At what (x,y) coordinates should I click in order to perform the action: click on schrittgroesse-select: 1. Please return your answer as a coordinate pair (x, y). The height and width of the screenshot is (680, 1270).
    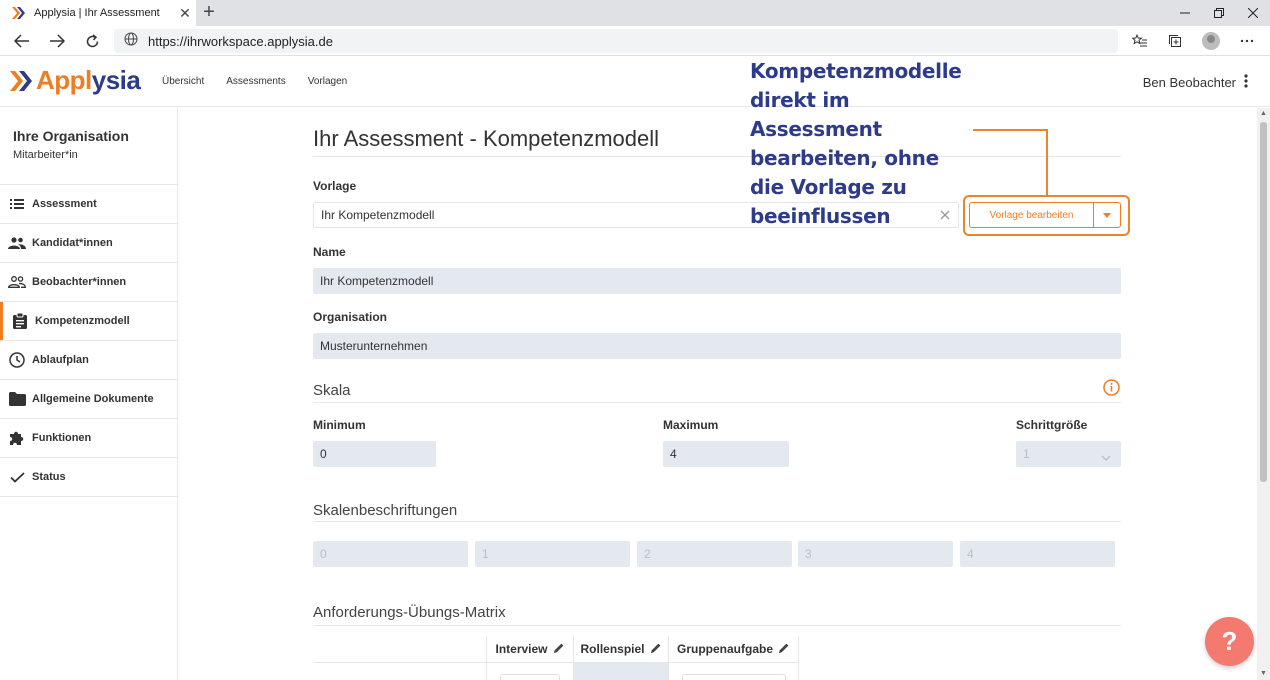
    Looking at the image, I should click on (1068, 454).